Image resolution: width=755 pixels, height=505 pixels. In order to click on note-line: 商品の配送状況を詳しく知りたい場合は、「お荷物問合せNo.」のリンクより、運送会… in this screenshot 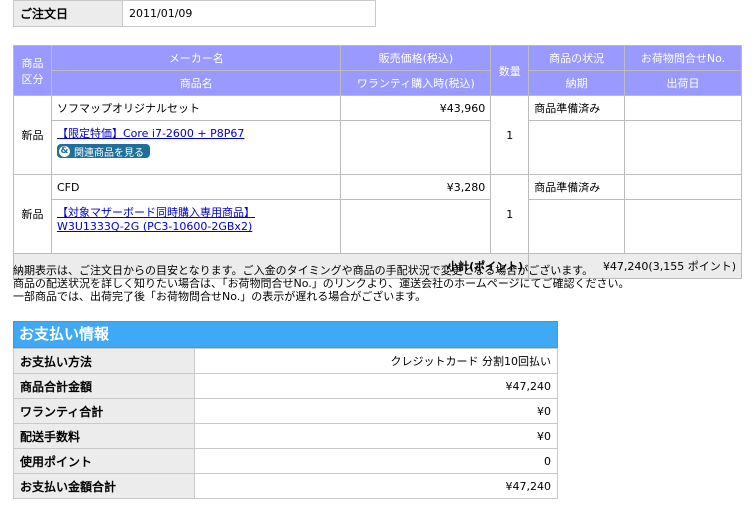, I will do `click(321, 283)`.